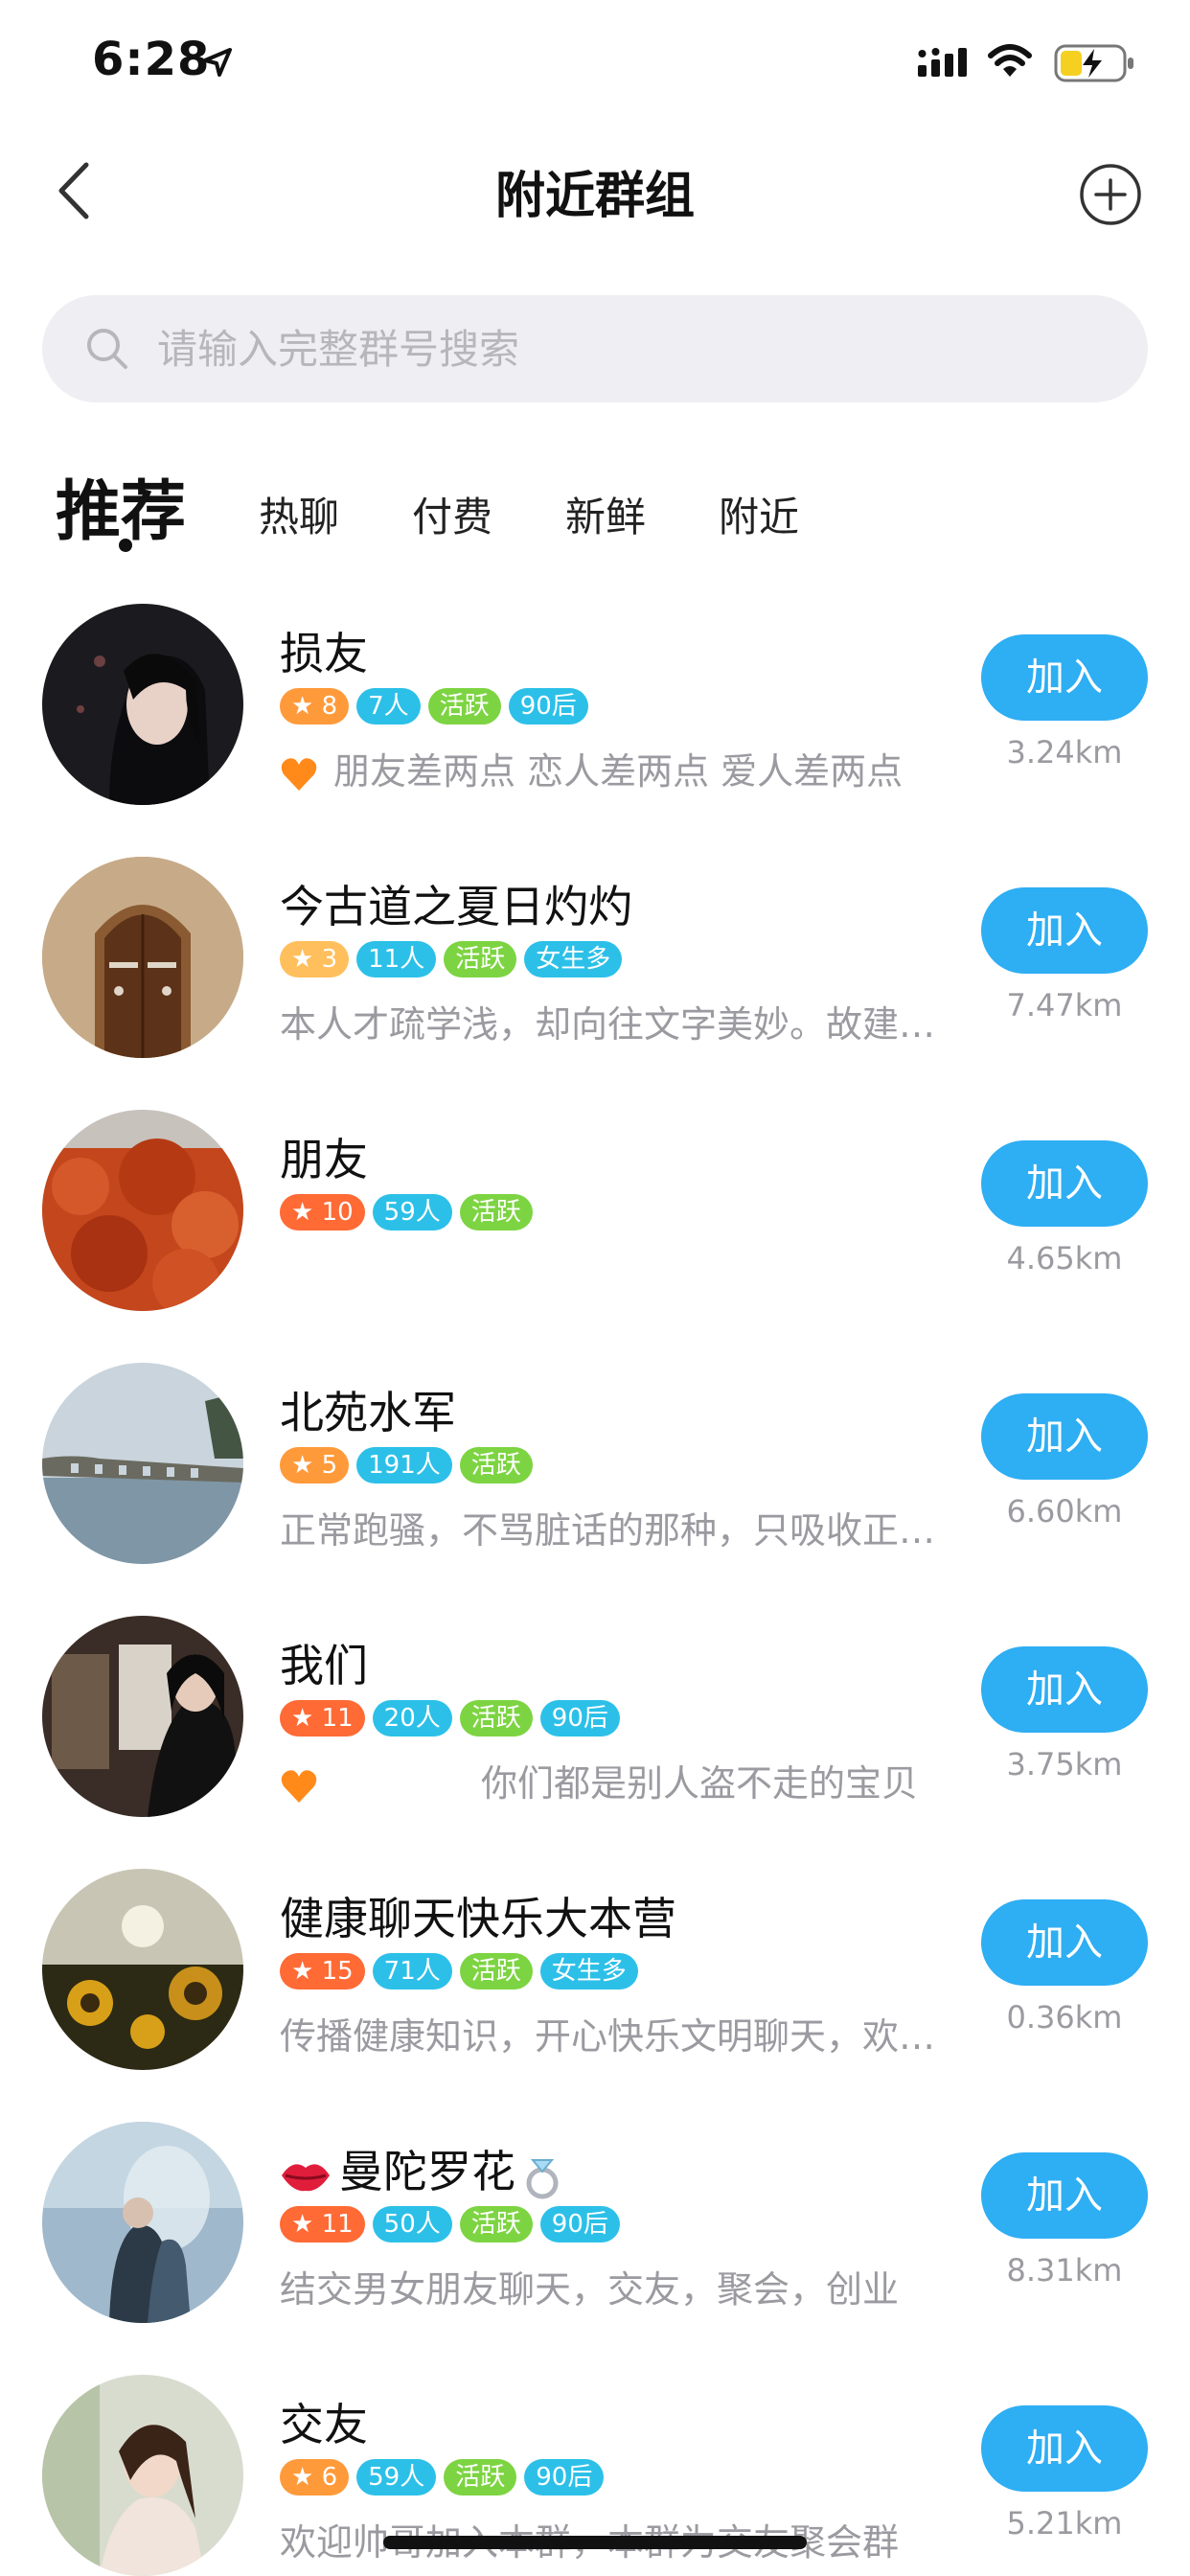 The height and width of the screenshot is (2576, 1190). Describe the element at coordinates (324, 1159) in the screenshot. I see `group-name: 朋友` at that location.